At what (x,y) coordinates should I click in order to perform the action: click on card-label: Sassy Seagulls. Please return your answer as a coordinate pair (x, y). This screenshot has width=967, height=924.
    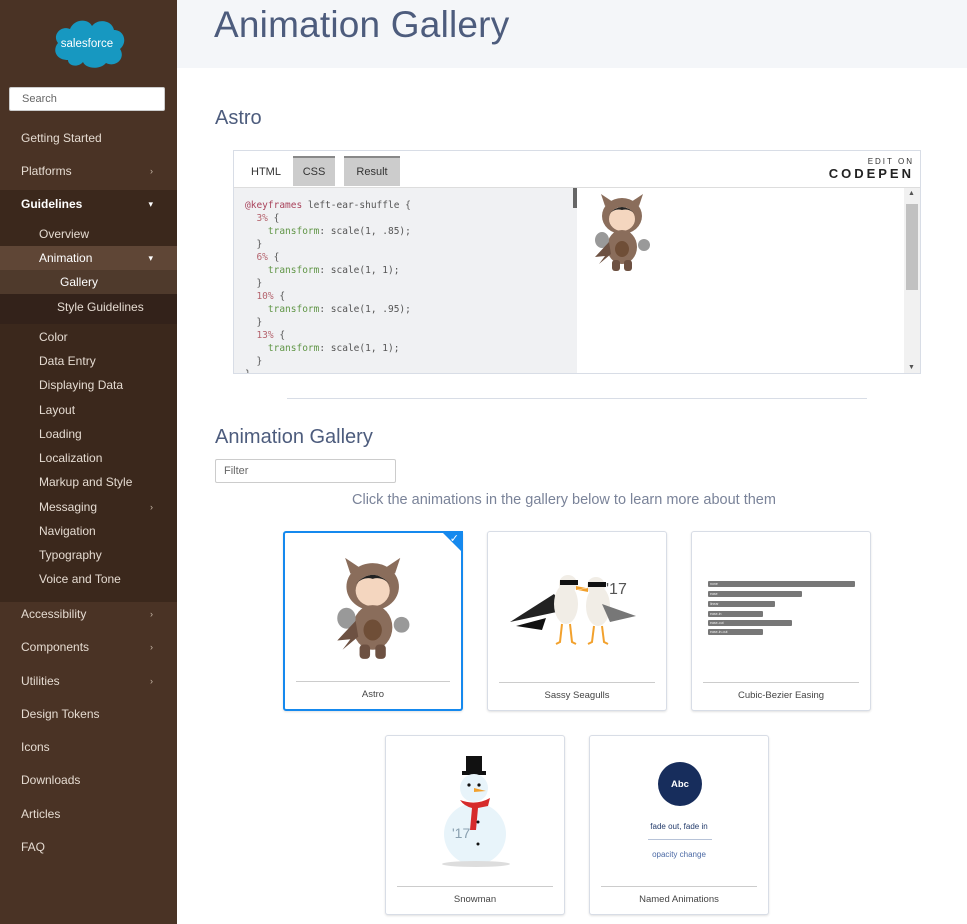
    Looking at the image, I should click on (577, 695).